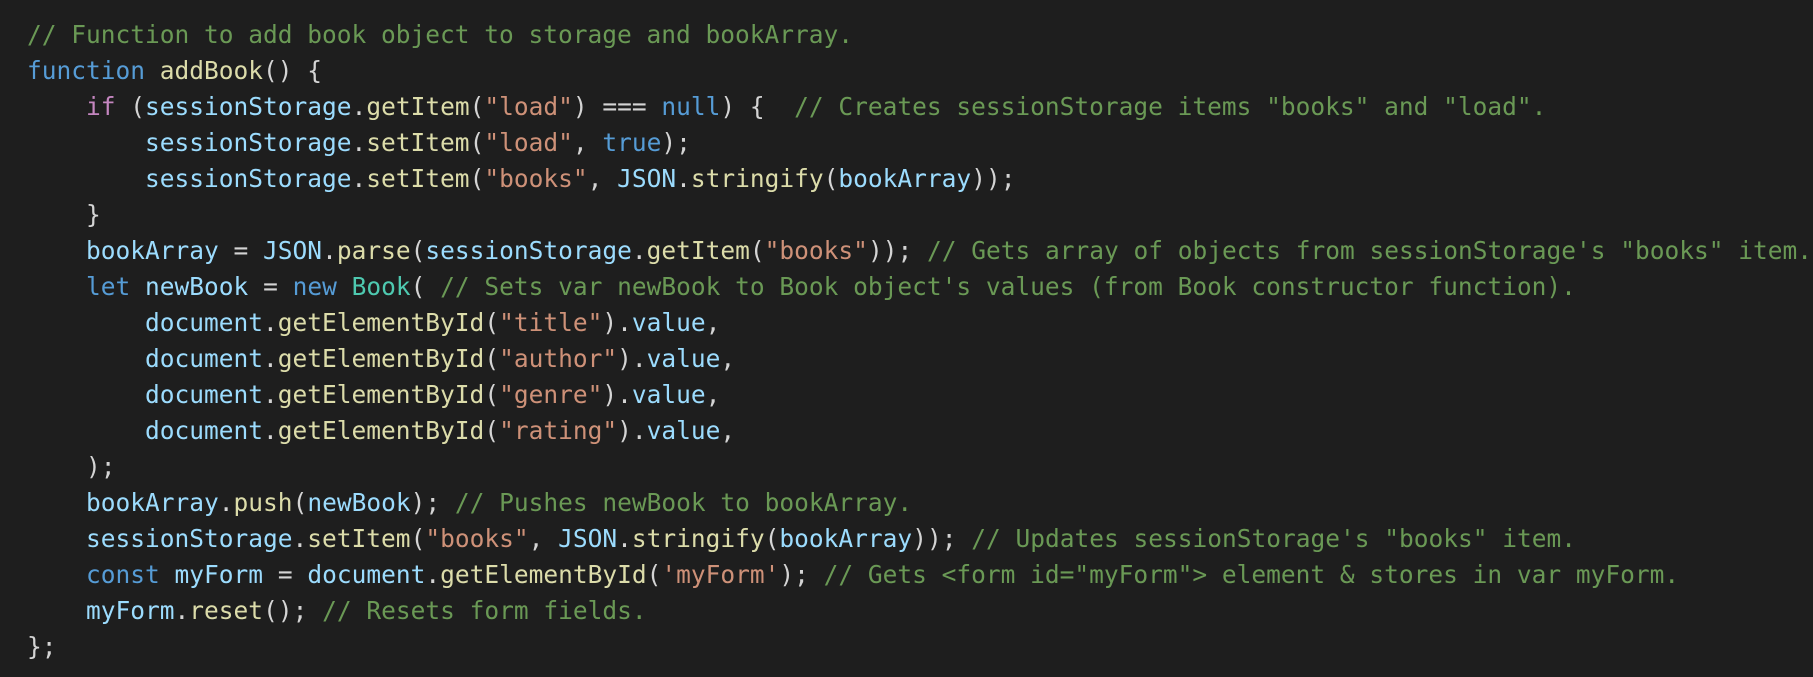 Image resolution: width=1813 pixels, height=677 pixels. I want to click on code-line: }, so click(920, 215).